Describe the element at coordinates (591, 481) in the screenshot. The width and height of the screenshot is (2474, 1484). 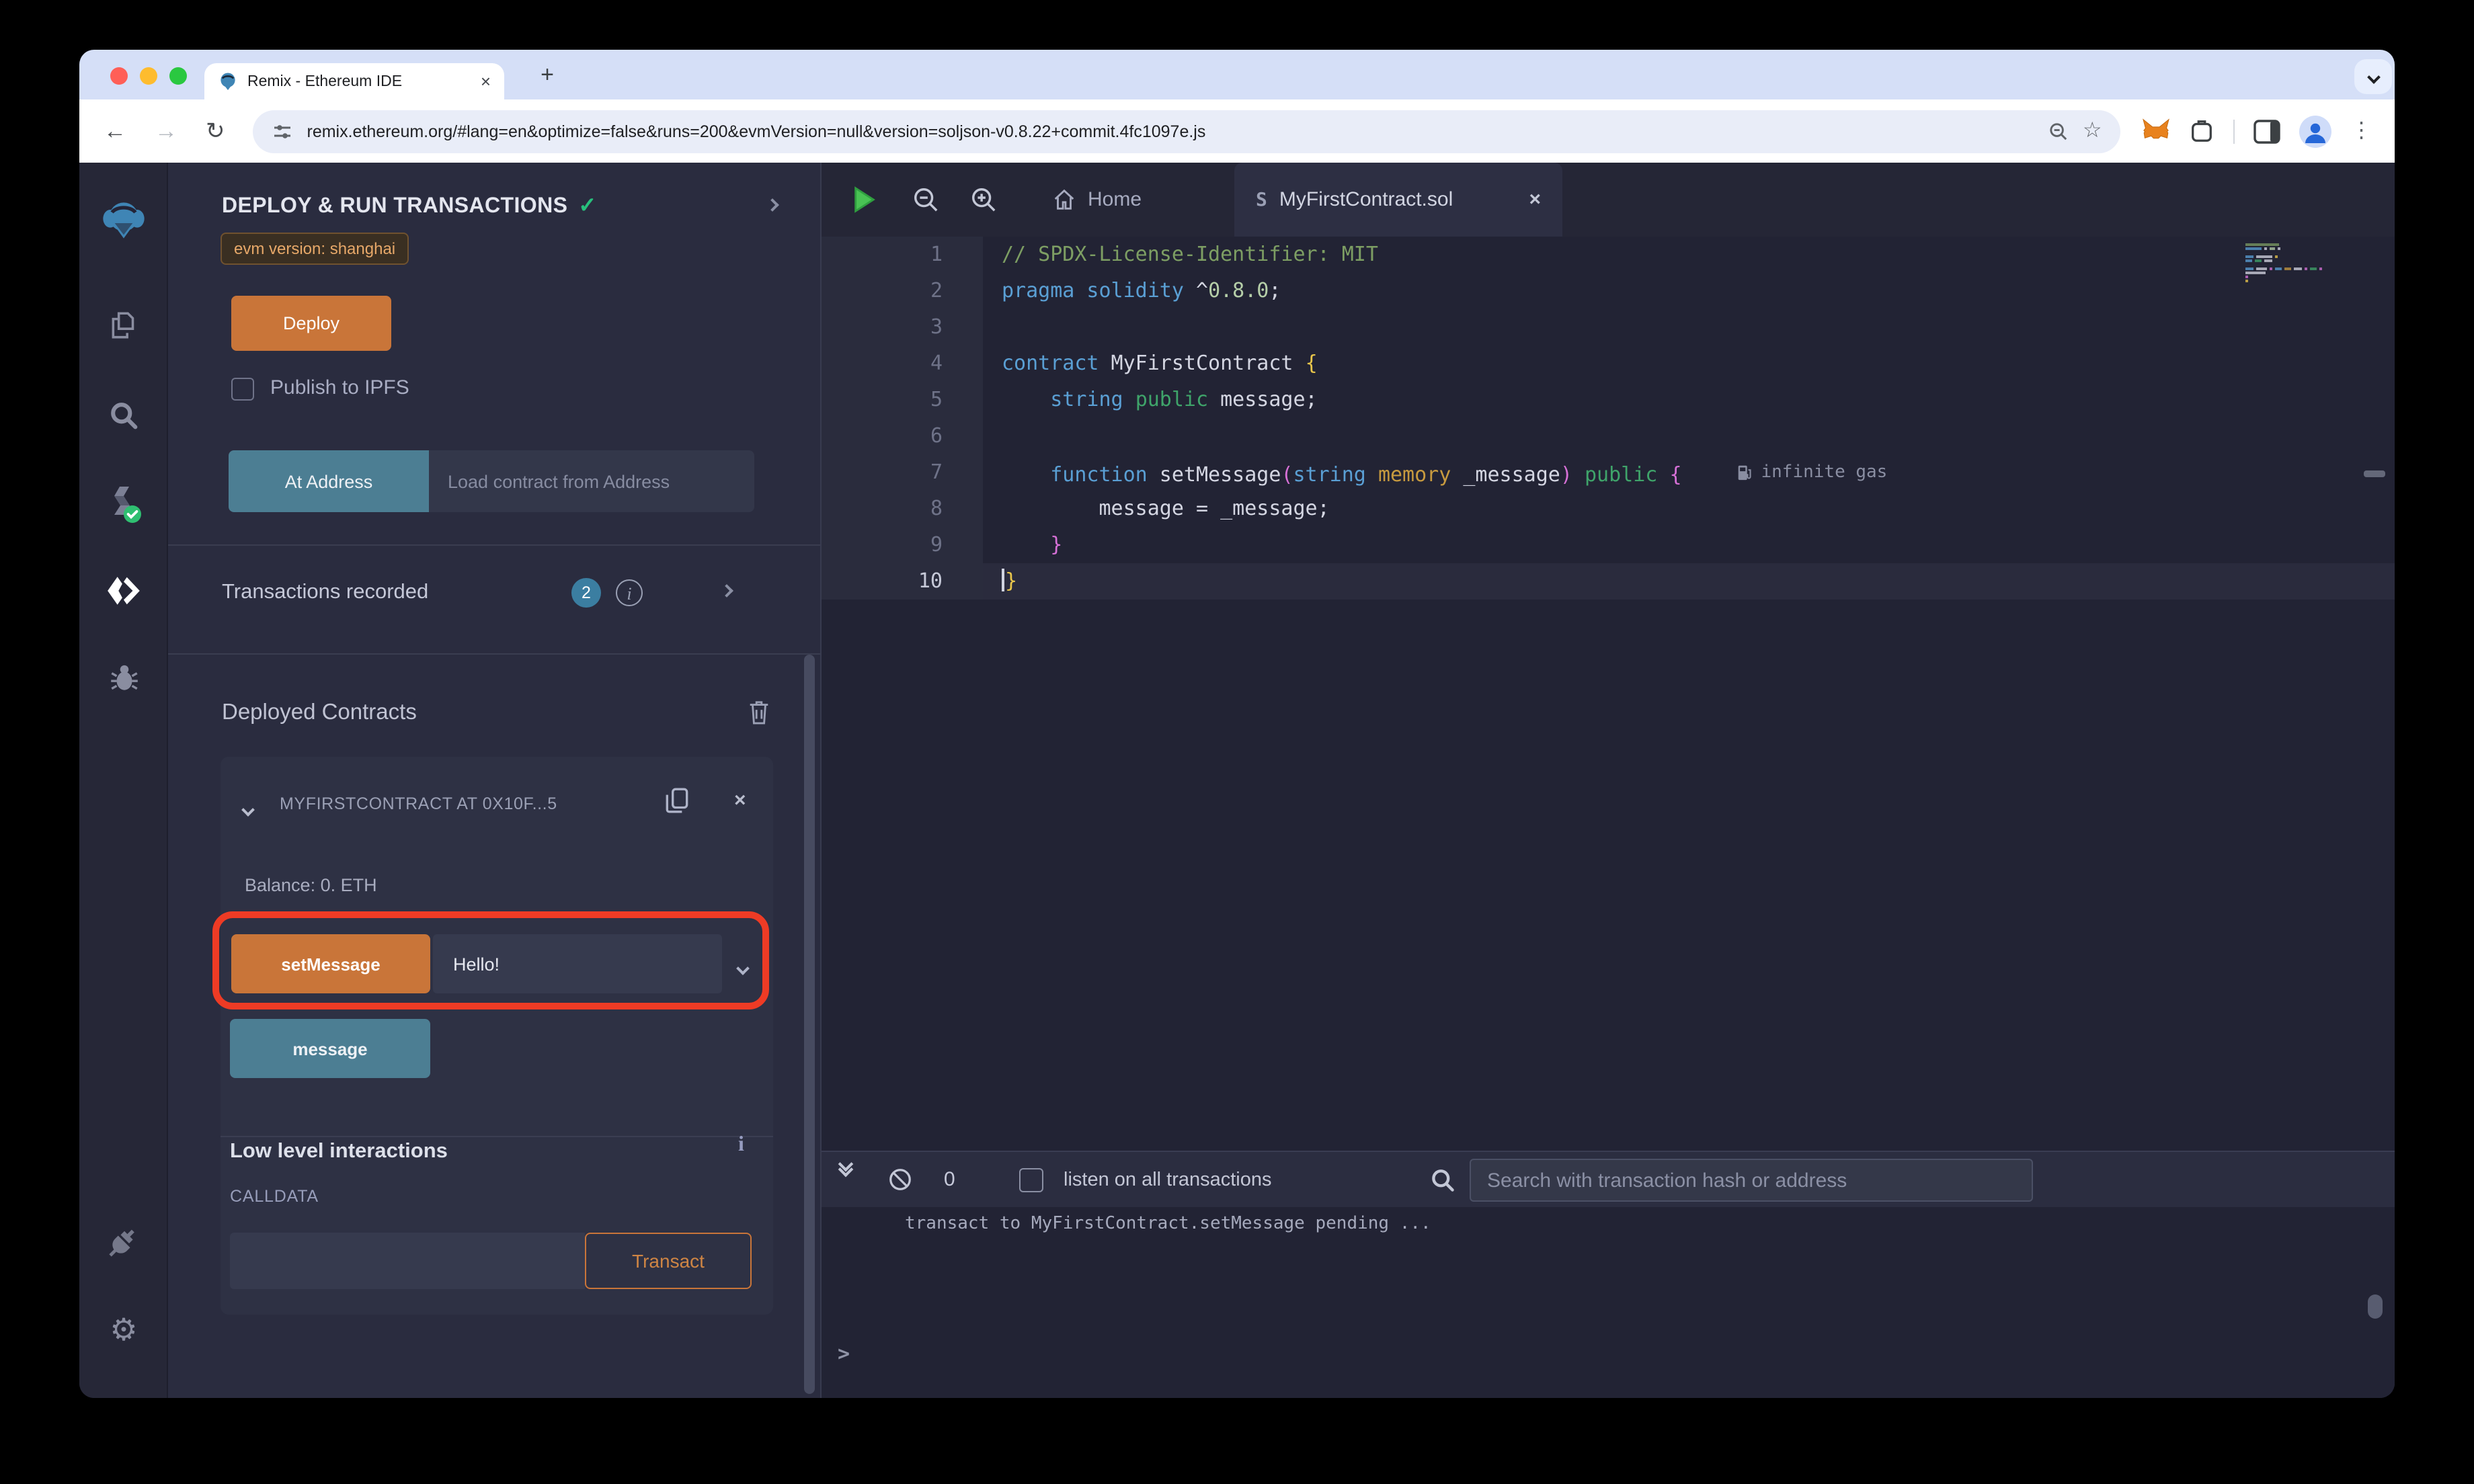
I see `at-address-input` at that location.